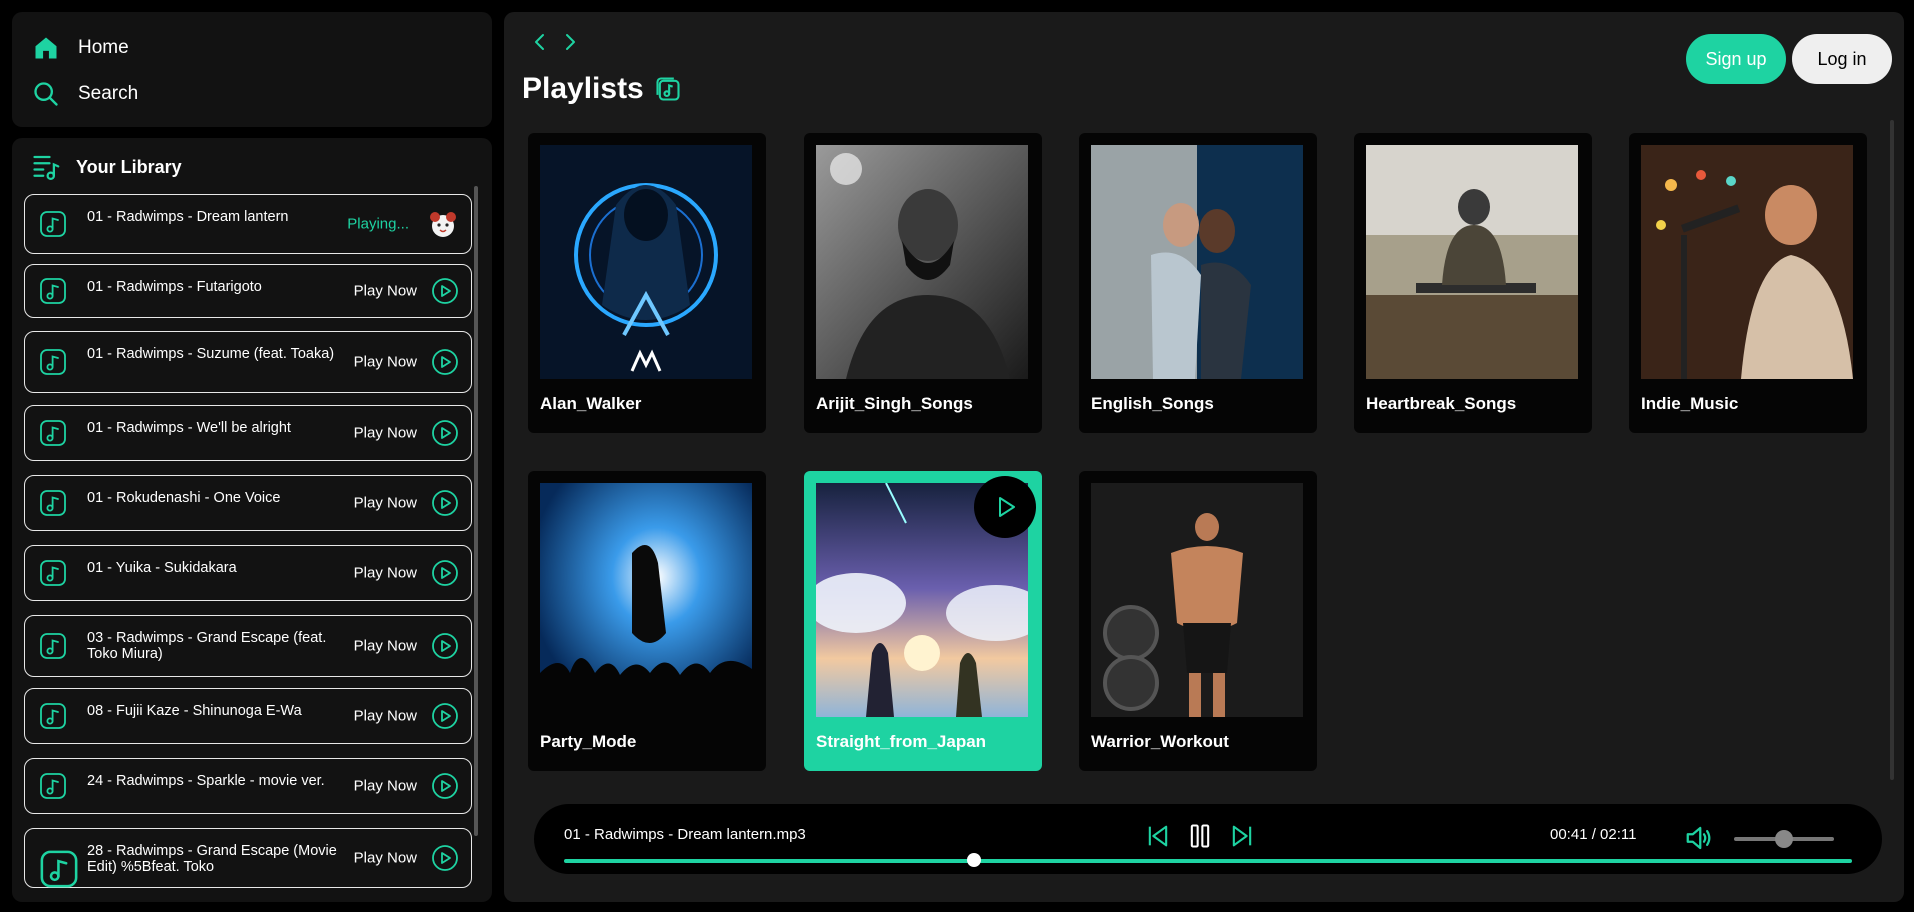  I want to click on library-icon, so click(46, 167).